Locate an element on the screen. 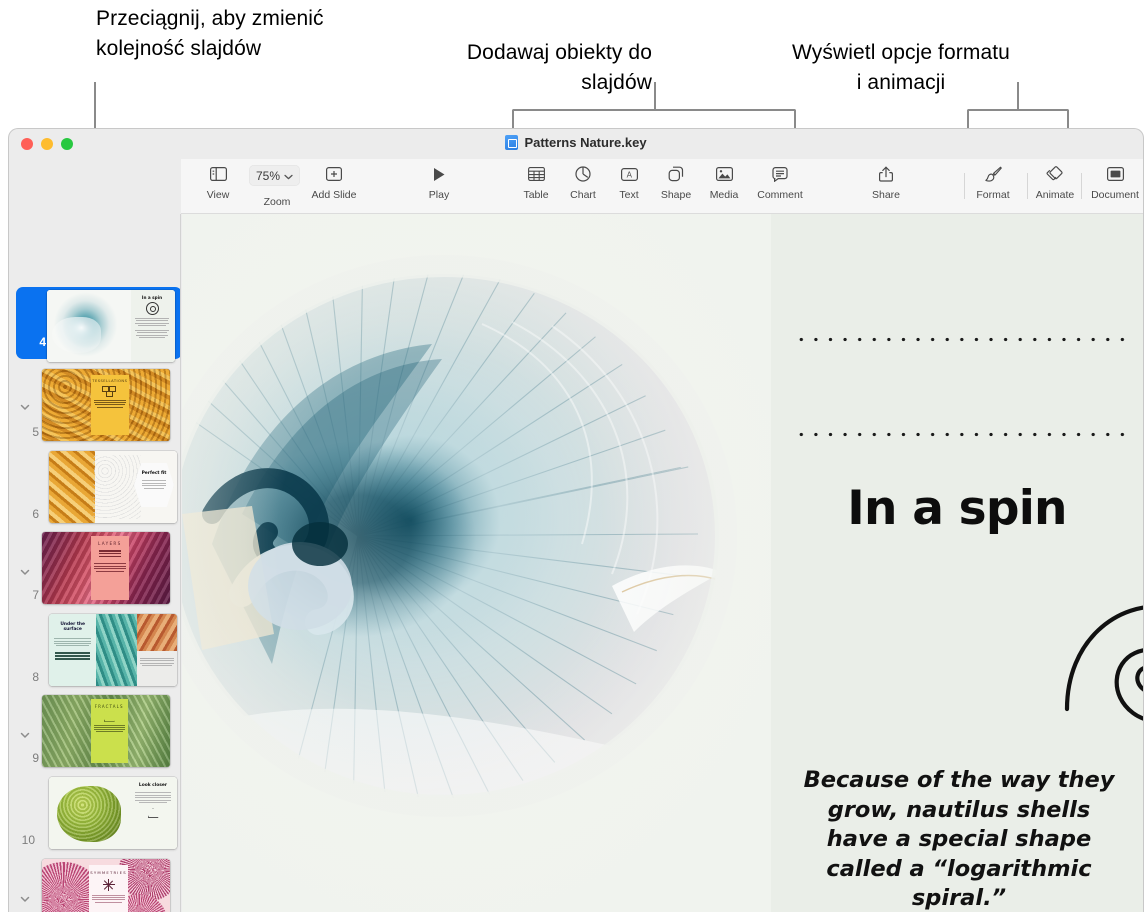  slide-thumbnail: Perfect fit is located at coordinates (113, 487).